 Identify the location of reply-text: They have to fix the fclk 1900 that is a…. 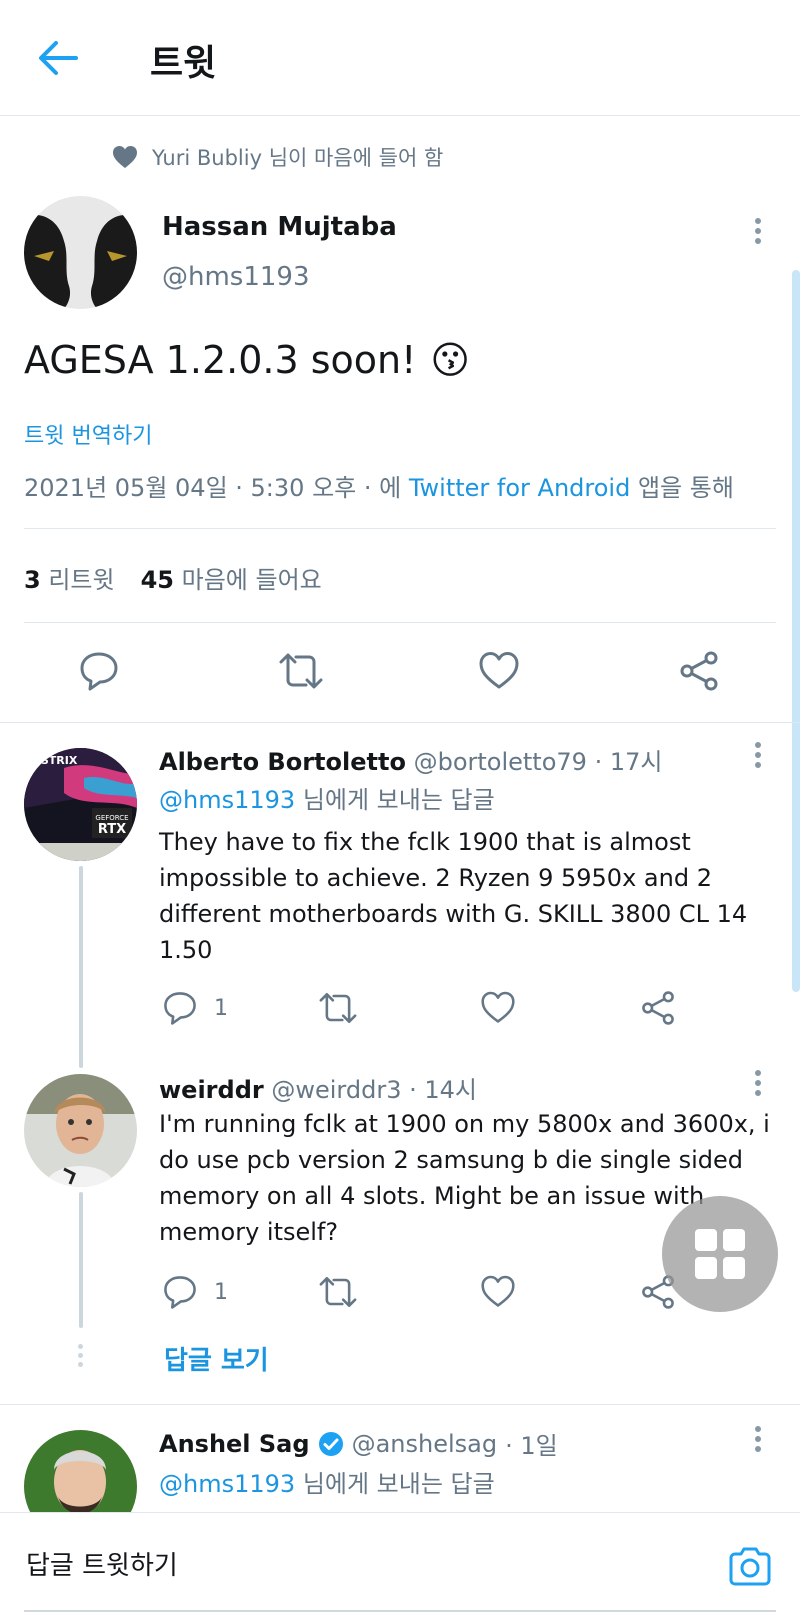
(453, 896).